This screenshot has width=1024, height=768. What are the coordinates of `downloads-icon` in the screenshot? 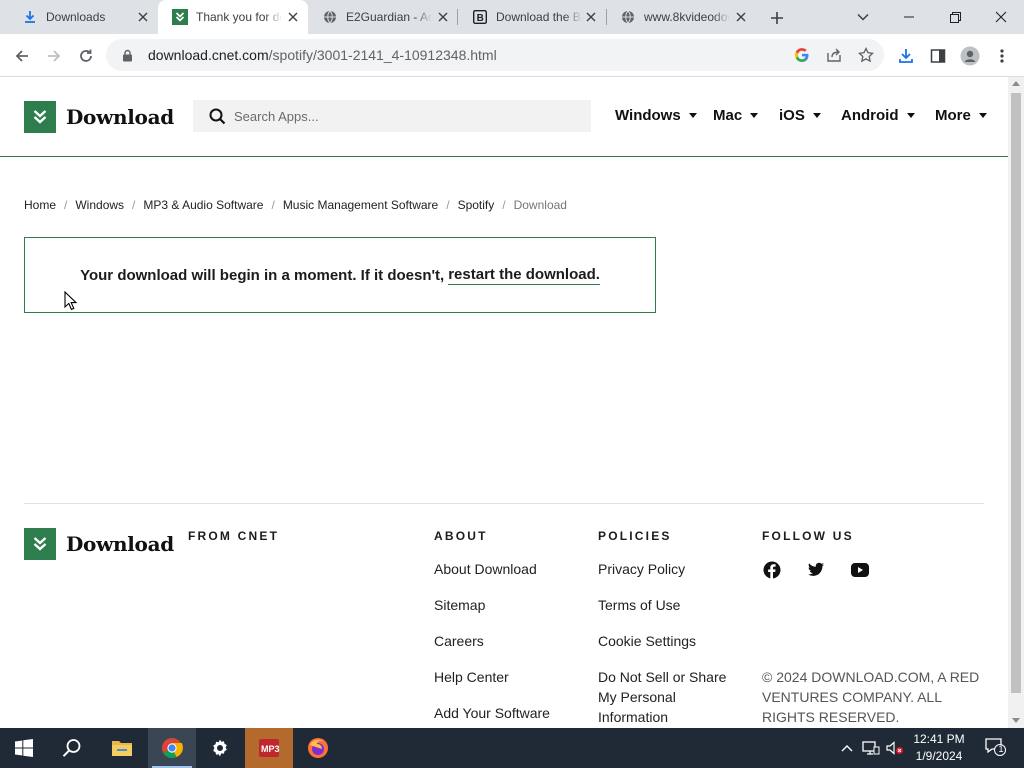 It's located at (906, 56).